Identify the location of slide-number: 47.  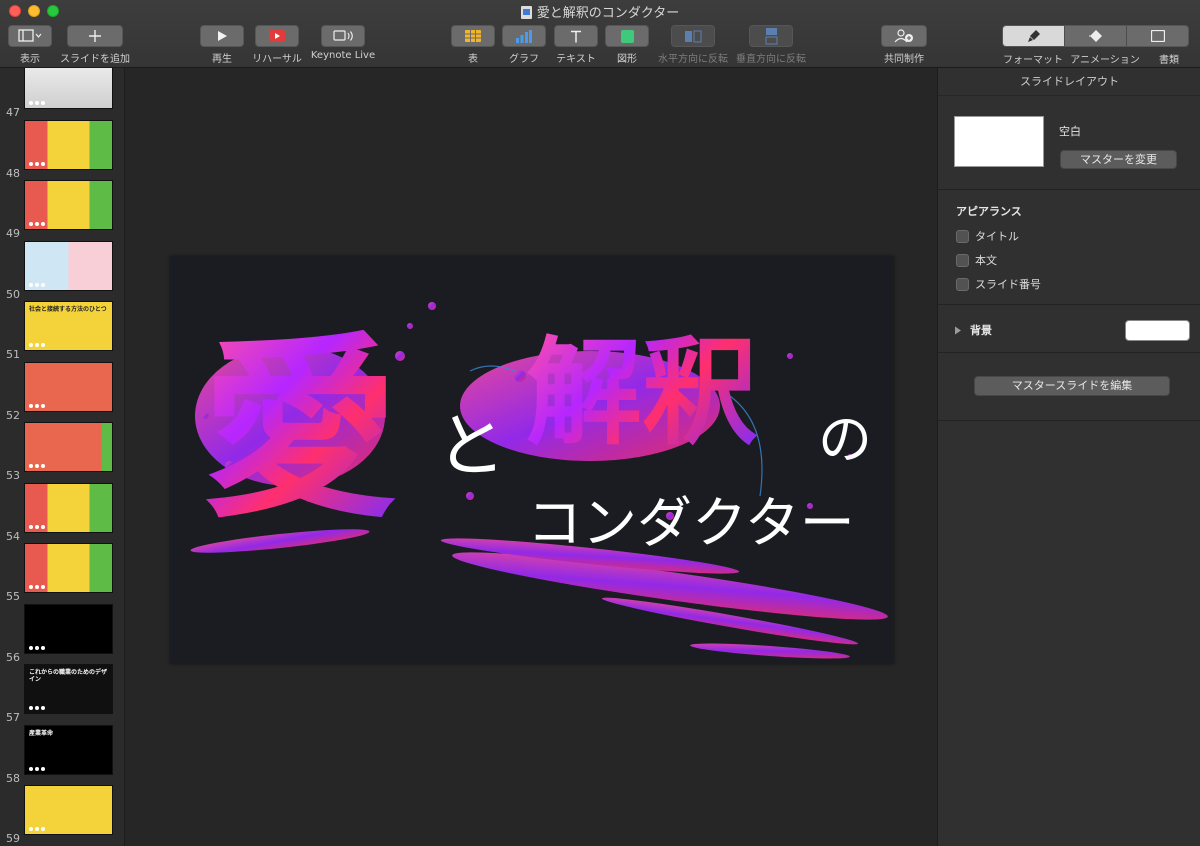
(13, 112).